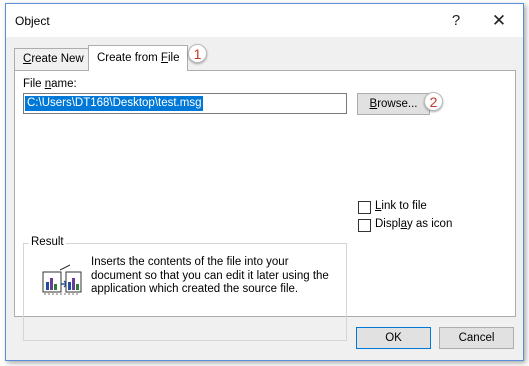 Image resolution: width=529 pixels, height=366 pixels. What do you see at coordinates (50, 84) in the screenshot?
I see `file-name-label: File name:` at bounding box center [50, 84].